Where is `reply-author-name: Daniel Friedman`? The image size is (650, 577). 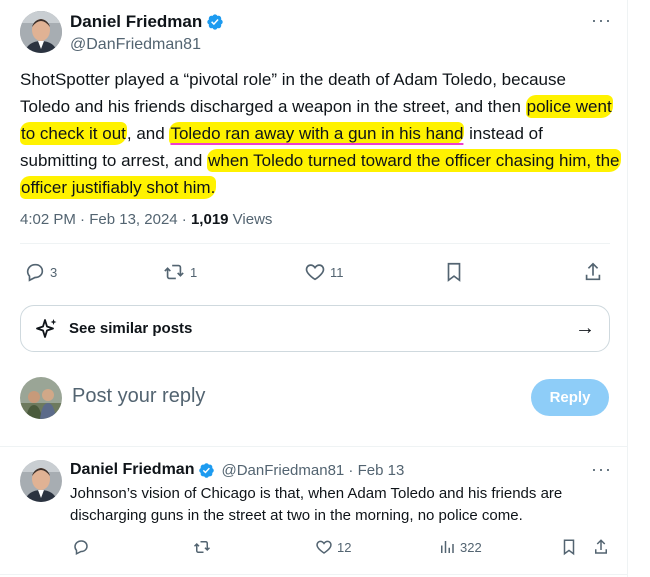
reply-author-name: Daniel Friedman is located at coordinates (132, 470).